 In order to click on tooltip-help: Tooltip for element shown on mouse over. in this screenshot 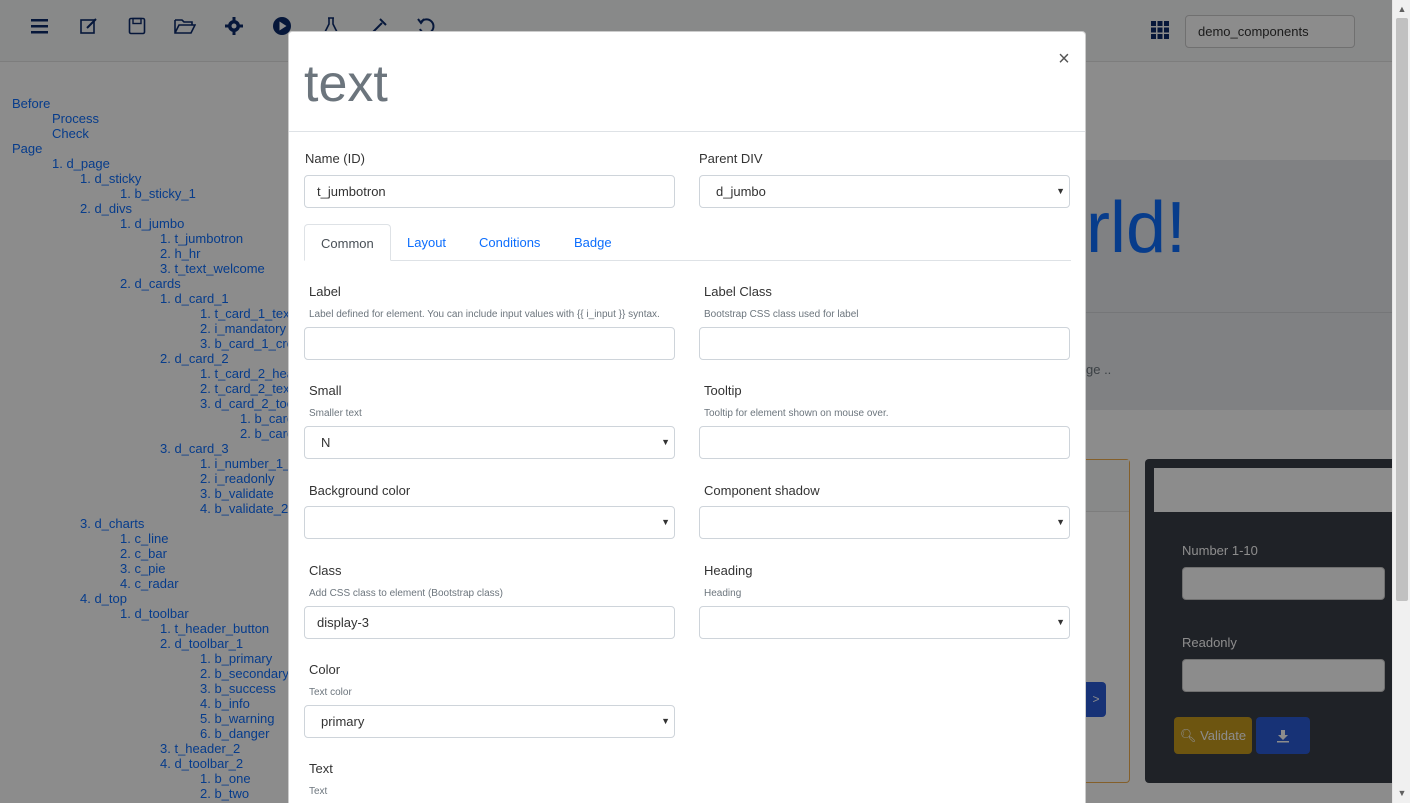, I will do `click(796, 413)`.